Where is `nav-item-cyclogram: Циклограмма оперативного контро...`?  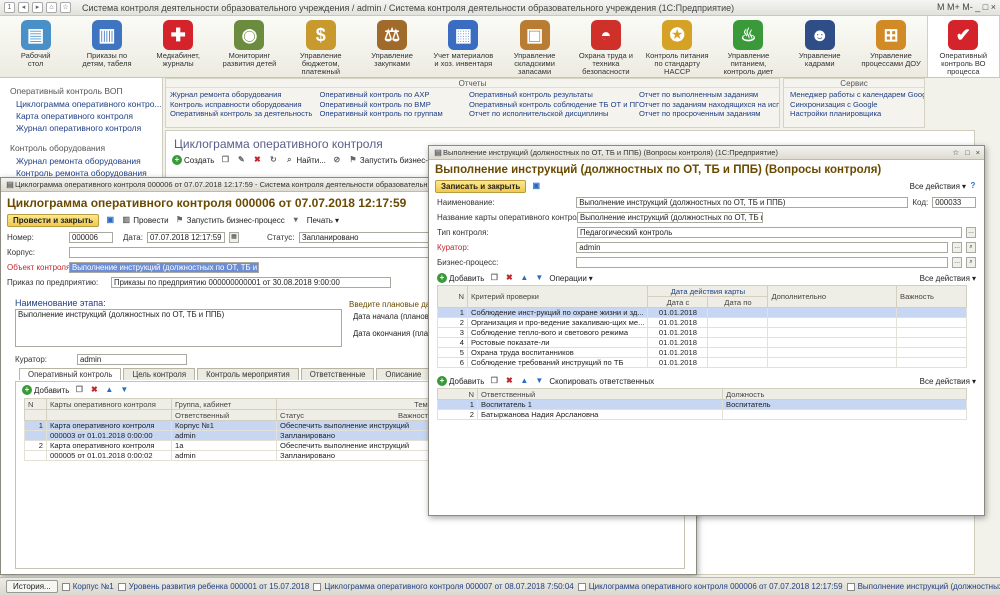 nav-item-cyclogram: Циклограмма оперативного контро... is located at coordinates (89, 104).